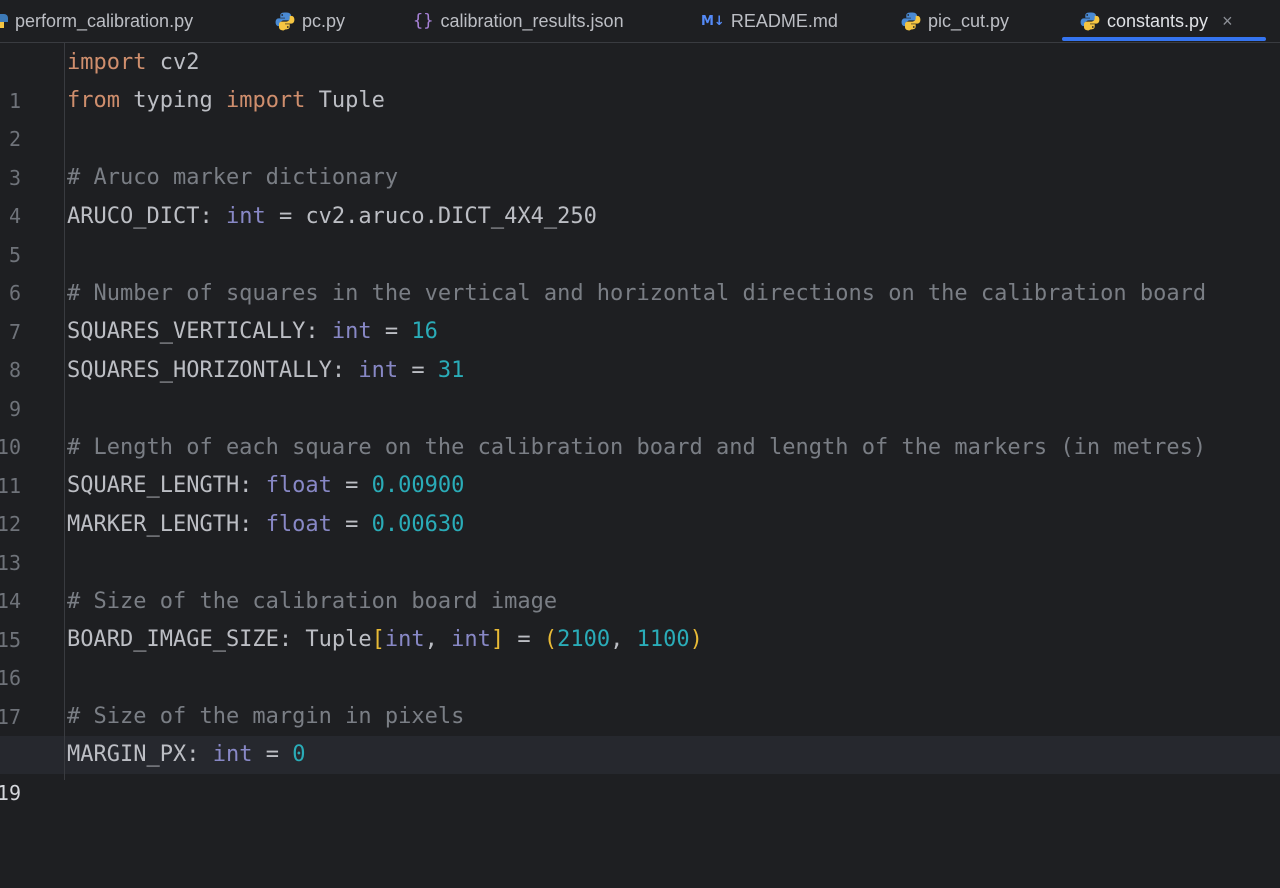  Describe the element at coordinates (431, 216) in the screenshot. I see `code-text: = cv2.aruco.DICT_4X4_250` at that location.